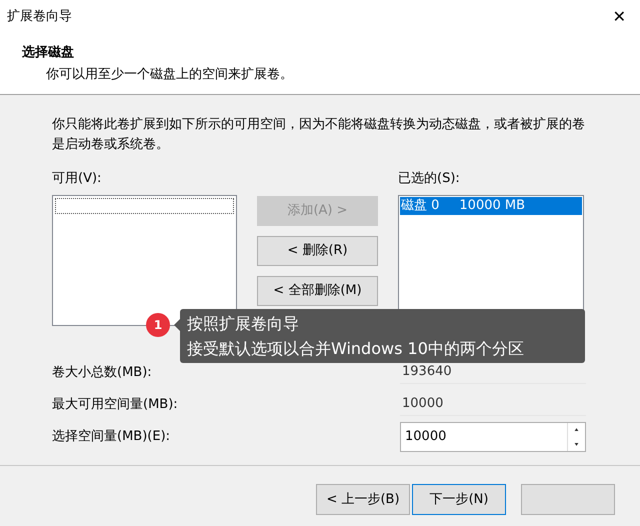 Image resolution: width=640 pixels, height=526 pixels. I want to click on page-title: 选择磁盘, so click(48, 53).